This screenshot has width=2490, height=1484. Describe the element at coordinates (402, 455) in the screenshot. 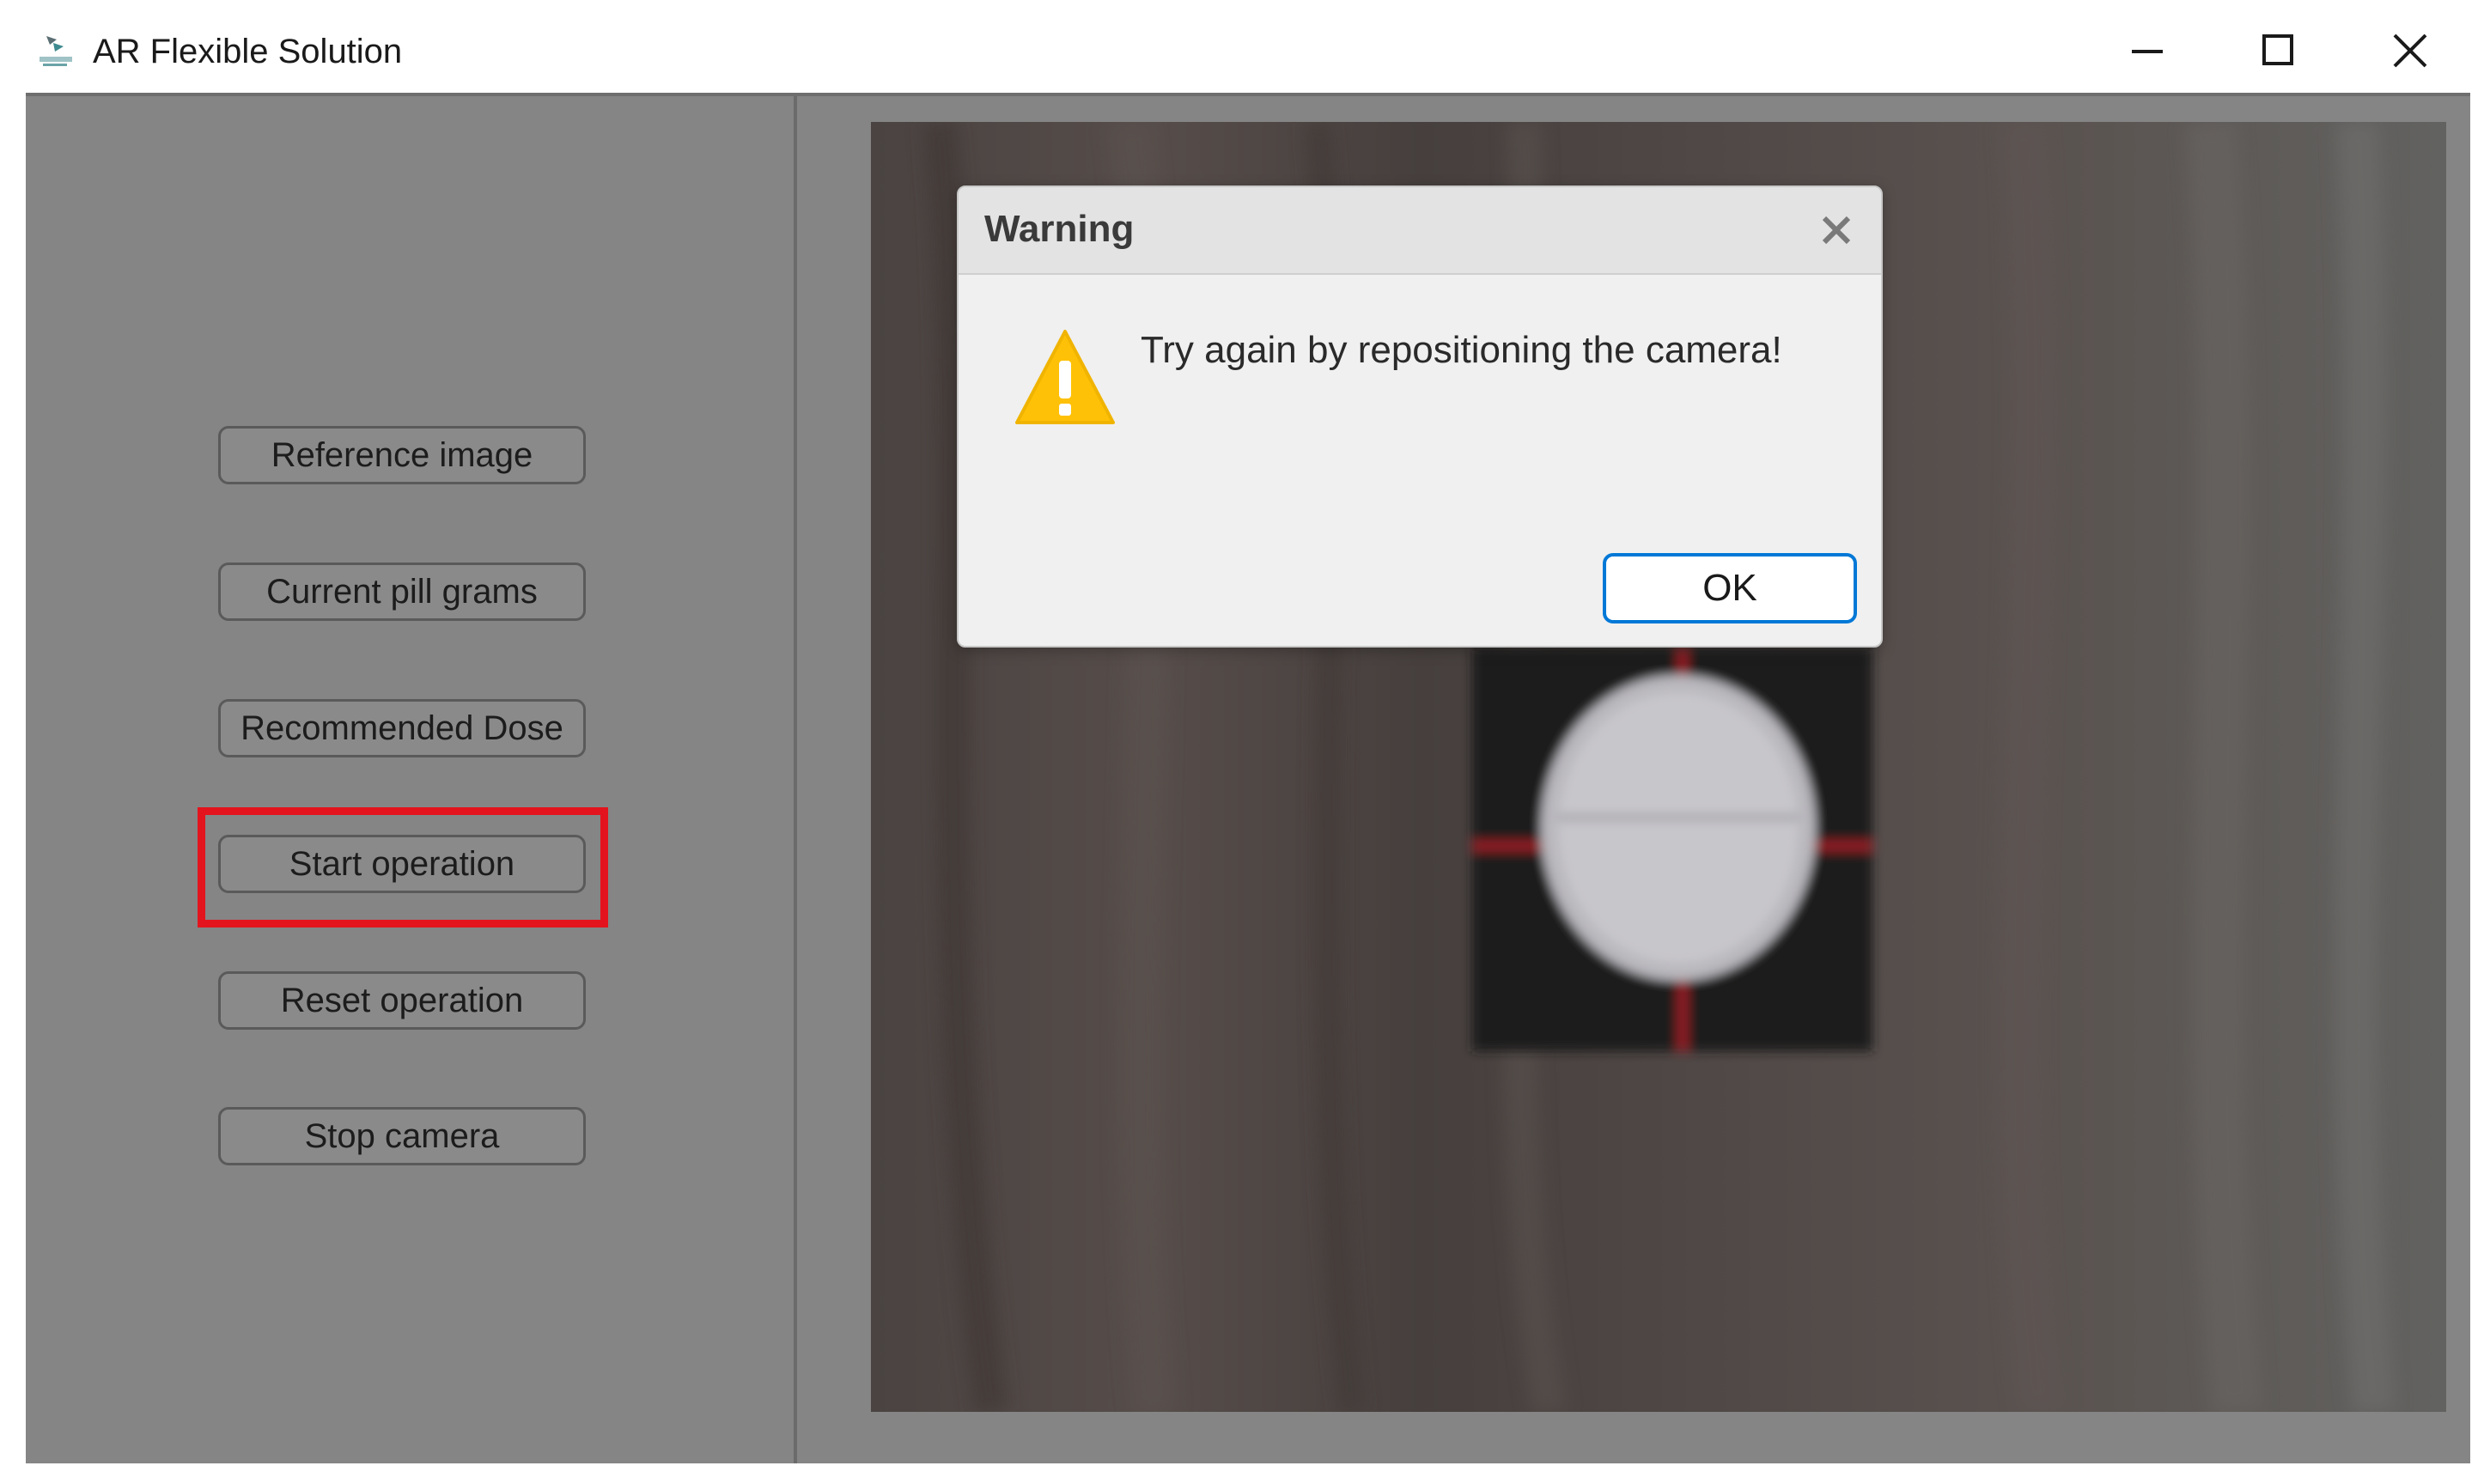

I see `reference-image-button: Reference image` at that location.